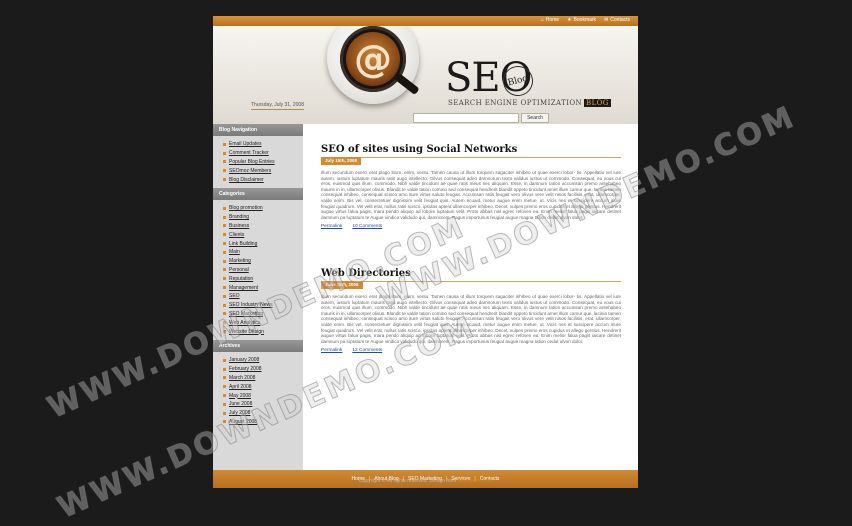  I want to click on top-link-bookmark: ★ Bookmark, so click(581, 20).